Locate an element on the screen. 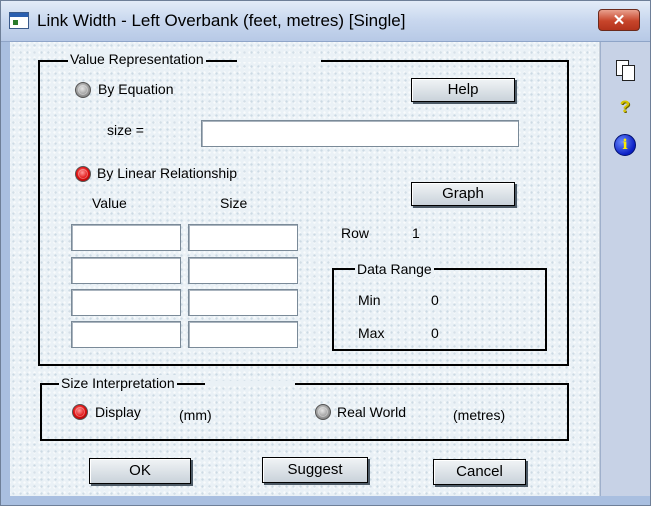  value-cell-row2 is located at coordinates (126, 270).